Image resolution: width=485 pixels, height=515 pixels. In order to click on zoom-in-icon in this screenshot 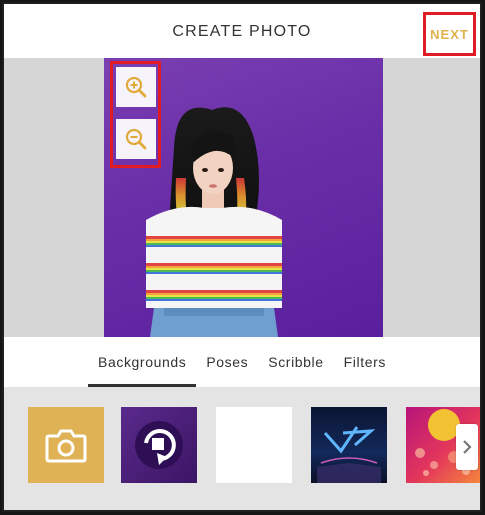, I will do `click(136, 87)`.